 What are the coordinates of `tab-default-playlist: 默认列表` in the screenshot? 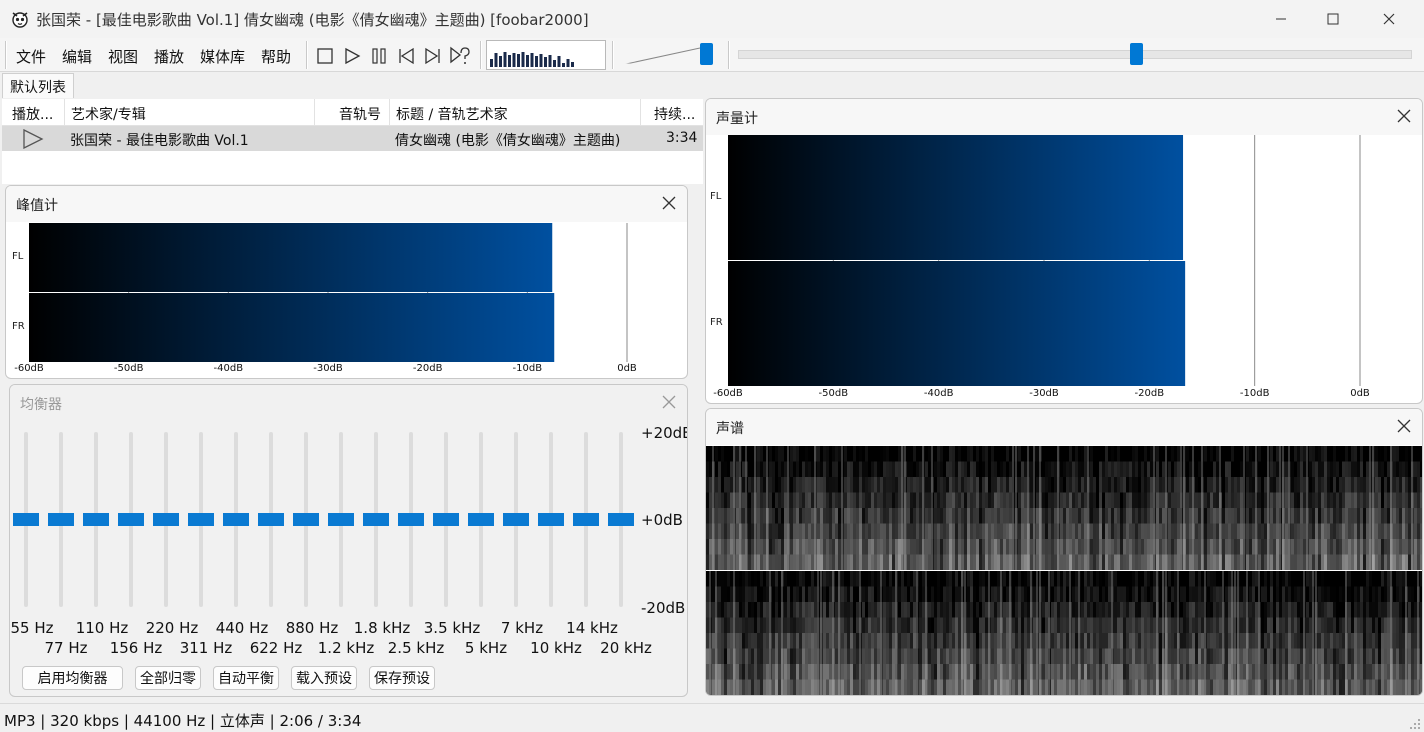 It's located at (38, 85).